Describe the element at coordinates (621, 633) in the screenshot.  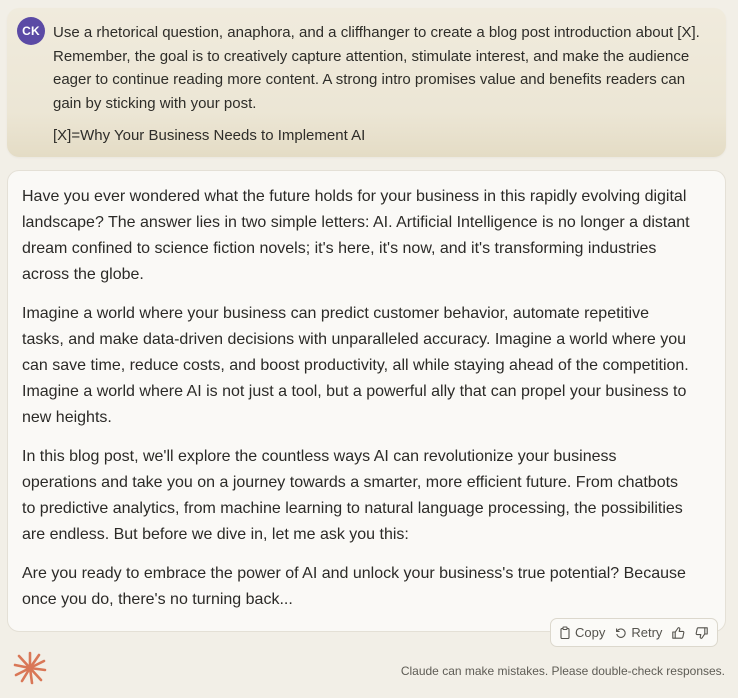
I see `refresh-icon` at that location.